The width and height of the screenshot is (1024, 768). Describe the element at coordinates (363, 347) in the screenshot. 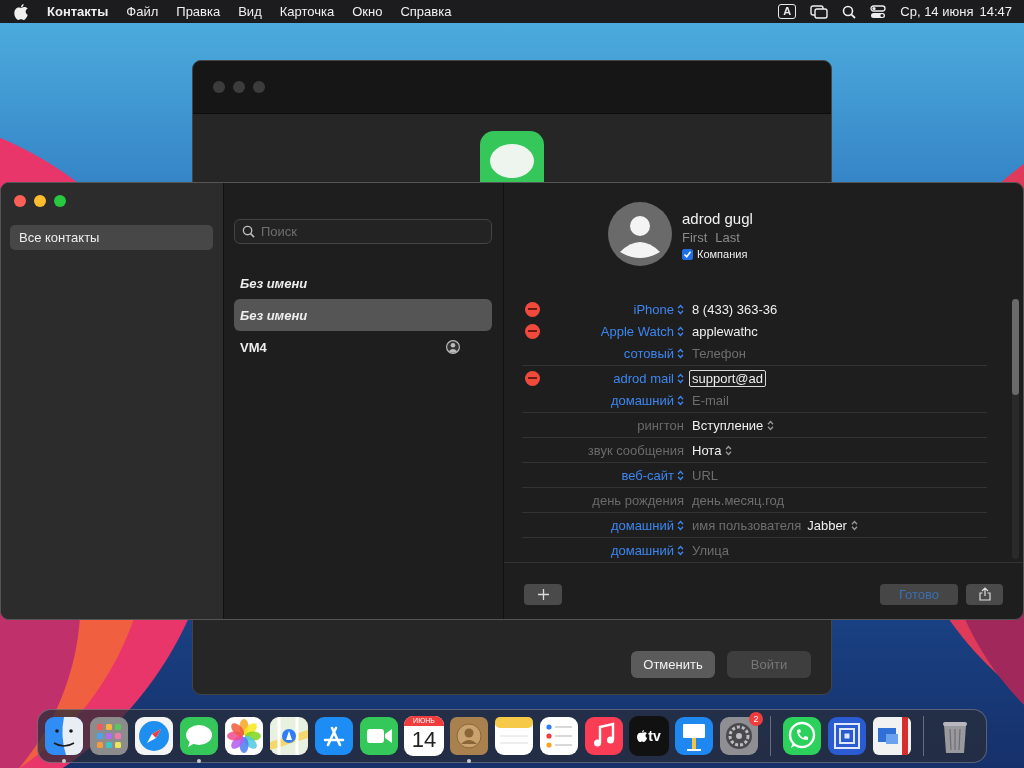

I see `contact-list-item: VM4` at that location.